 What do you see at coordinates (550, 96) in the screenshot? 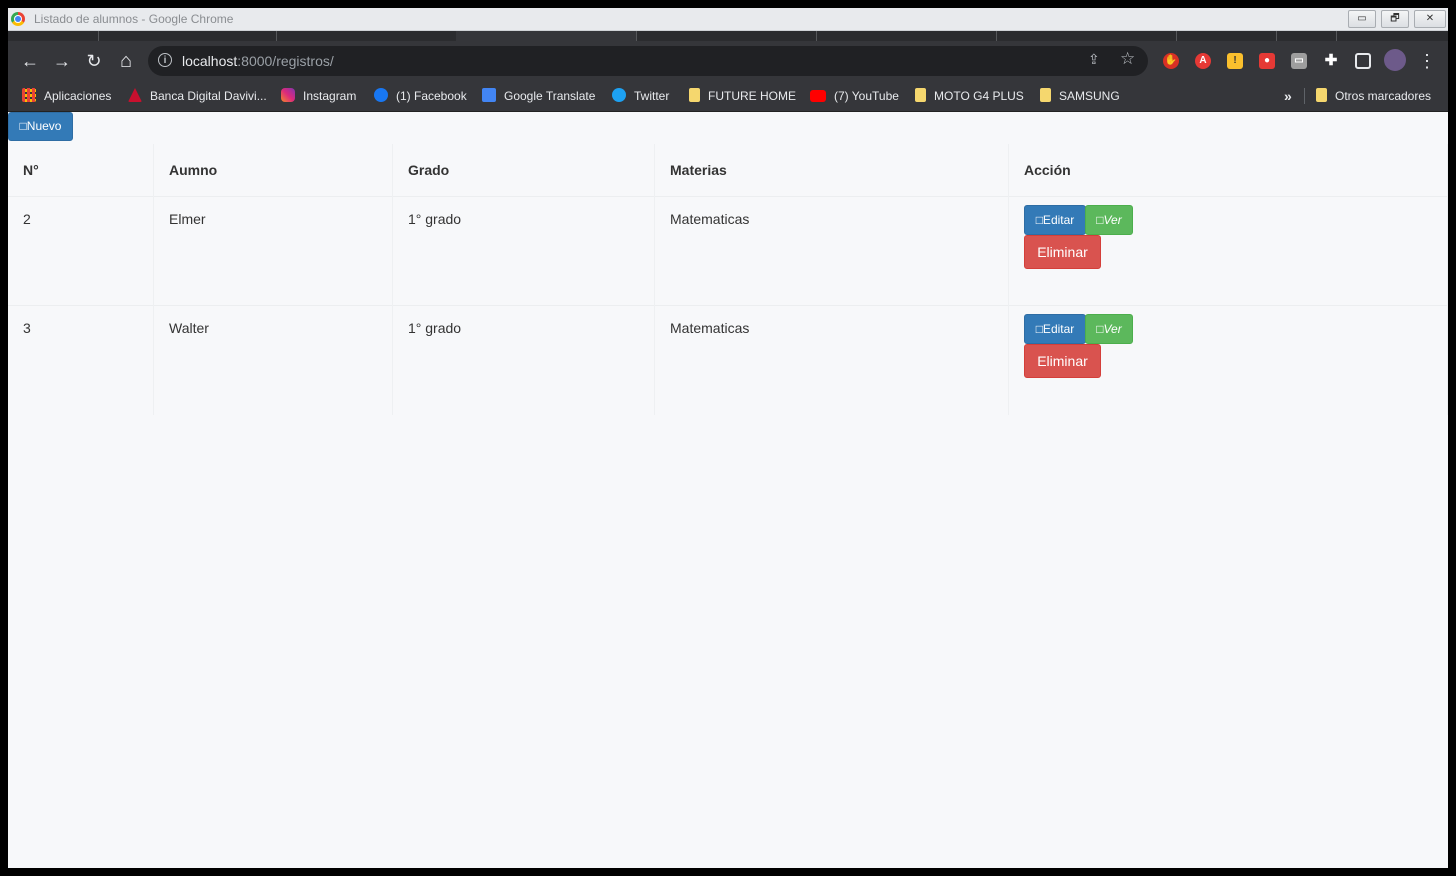
I see `bookmark-label: Google Translate` at bounding box center [550, 96].